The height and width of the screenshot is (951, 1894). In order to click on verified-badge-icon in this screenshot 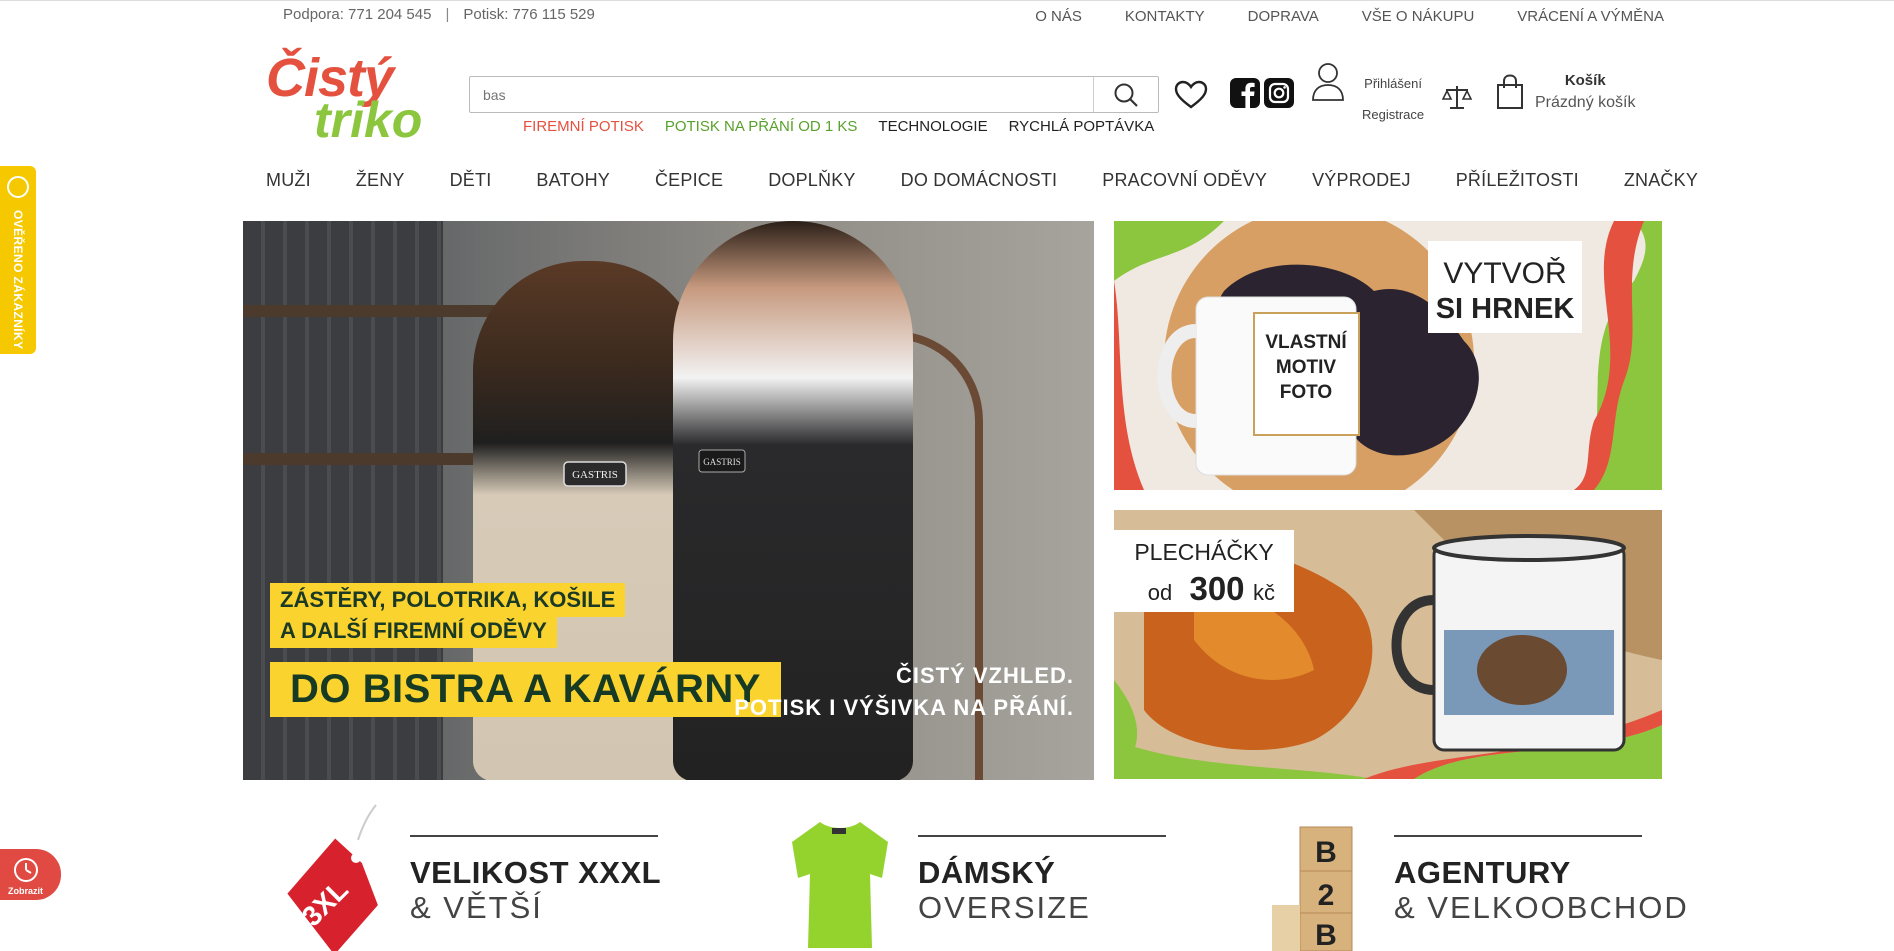, I will do `click(18, 187)`.